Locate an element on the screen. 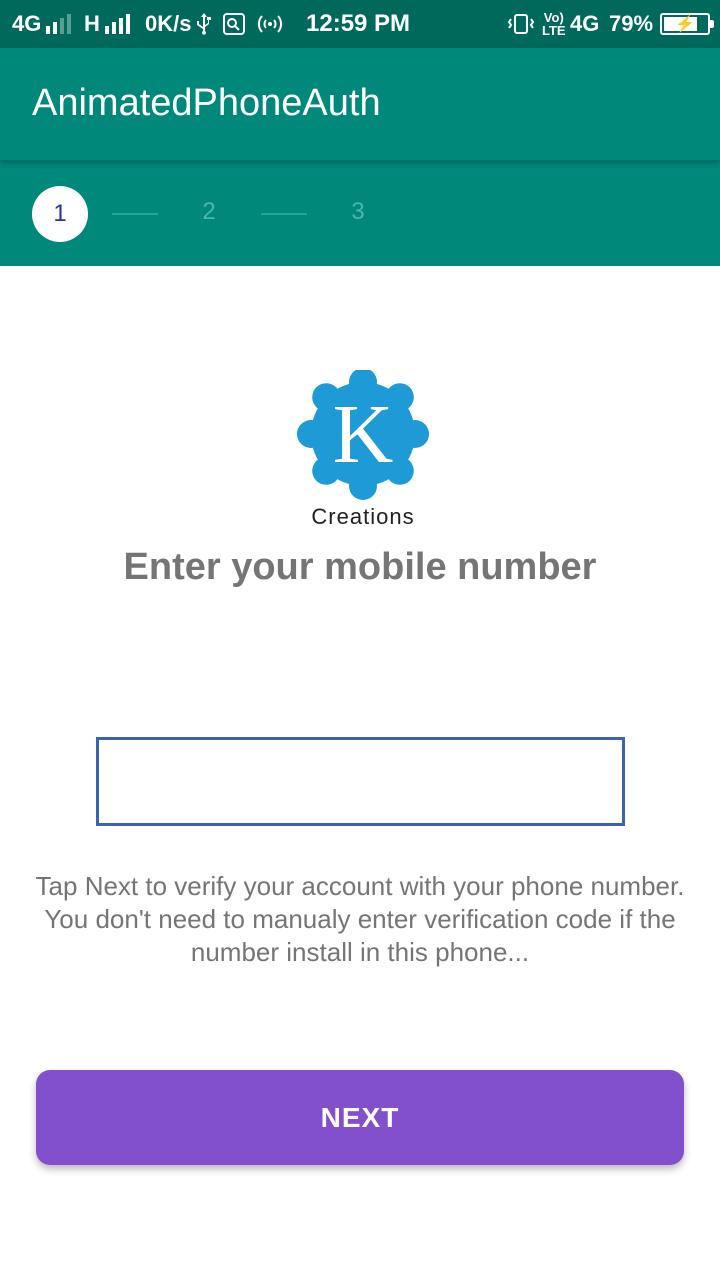 The height and width of the screenshot is (1280, 720). app-bar: AnimatedPhoneAuth is located at coordinates (360, 104).